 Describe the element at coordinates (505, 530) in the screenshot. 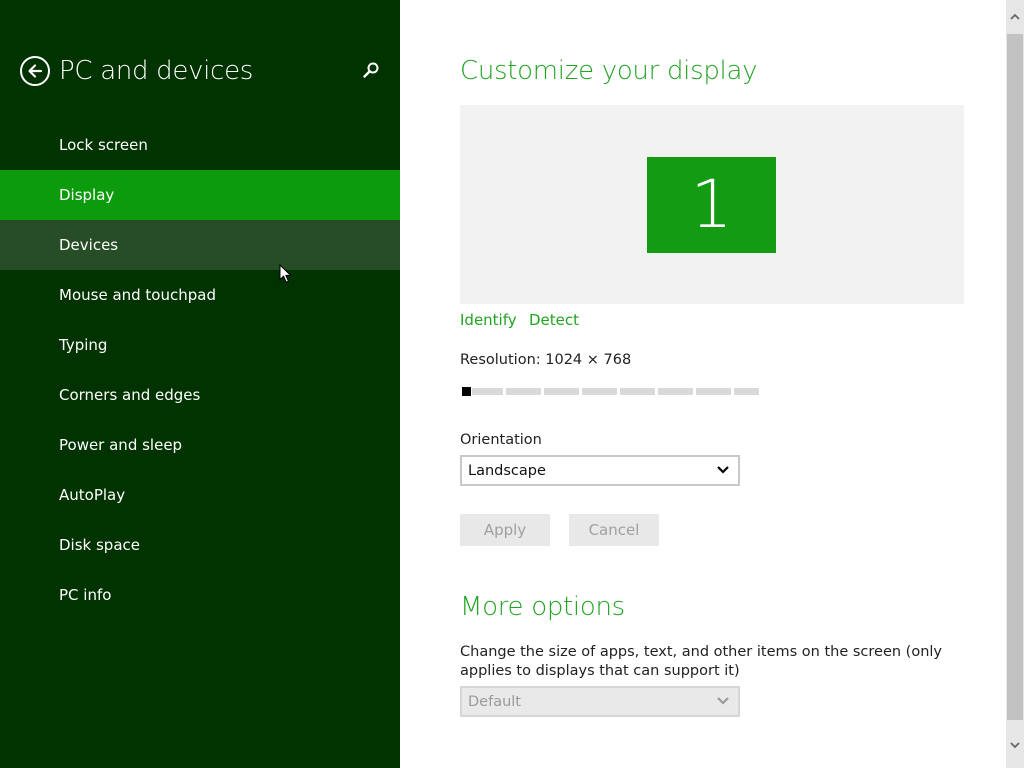

I see `apply-button: Apply` at that location.